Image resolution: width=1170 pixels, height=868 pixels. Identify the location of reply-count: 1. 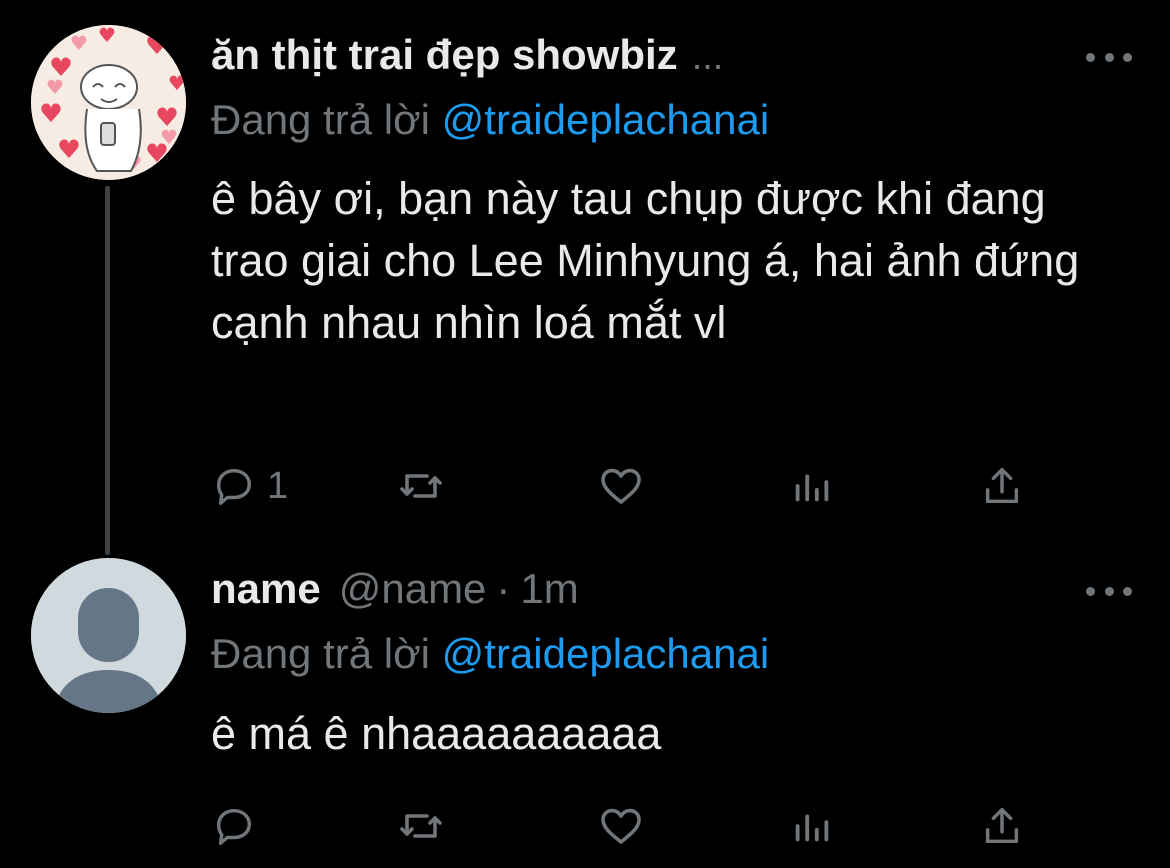
(278, 485).